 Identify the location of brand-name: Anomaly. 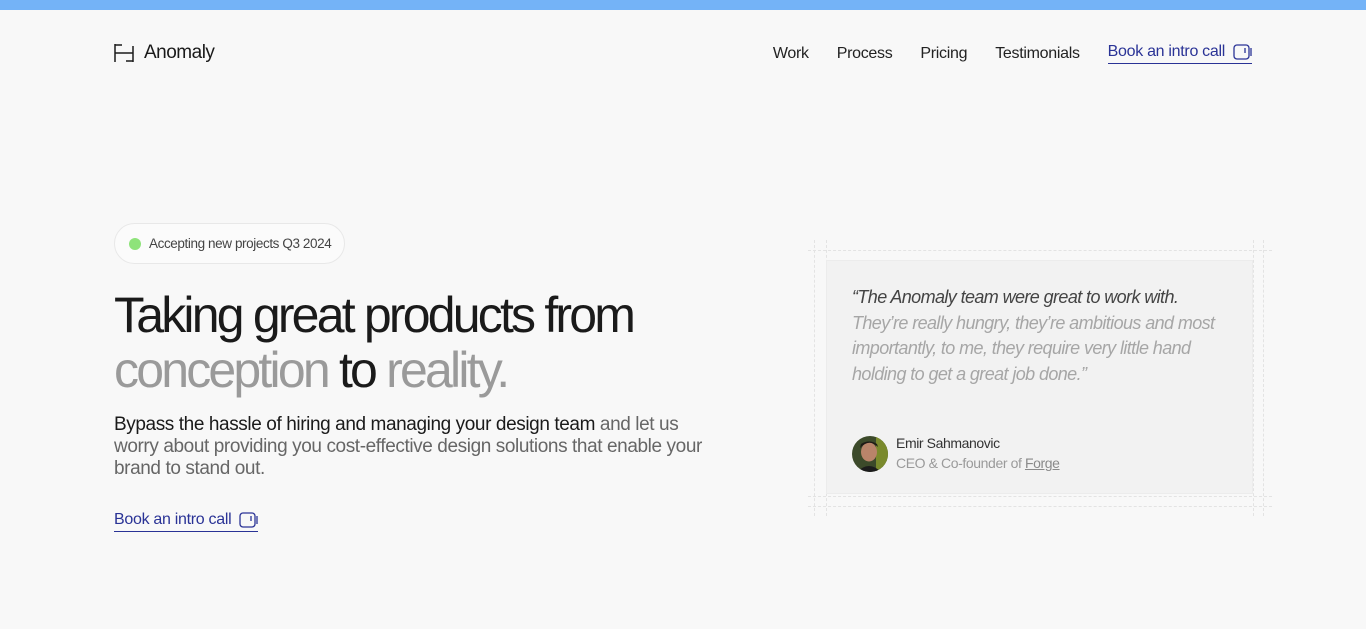
(179, 52).